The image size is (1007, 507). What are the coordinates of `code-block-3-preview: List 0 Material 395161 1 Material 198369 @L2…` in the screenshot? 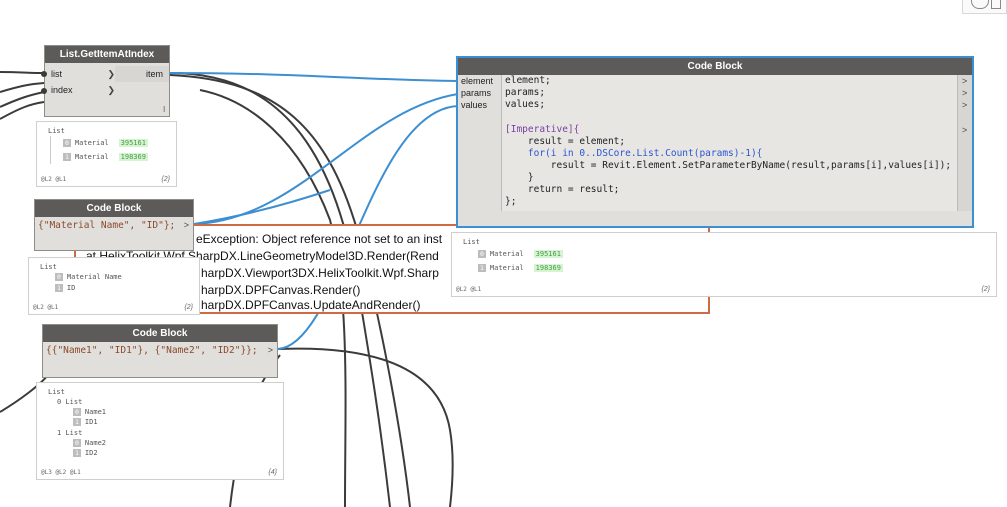 It's located at (724, 264).